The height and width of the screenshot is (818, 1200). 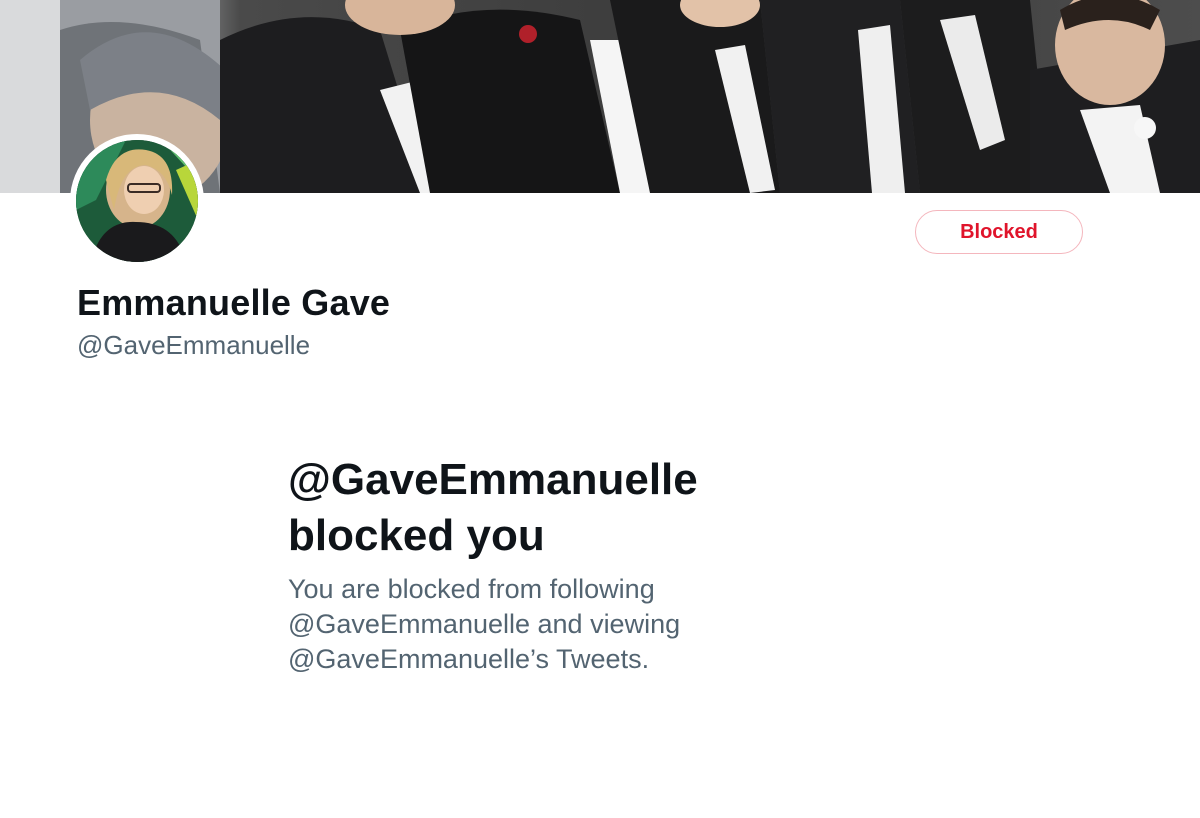 I want to click on blocked-button-label: Blocked, so click(x=999, y=231).